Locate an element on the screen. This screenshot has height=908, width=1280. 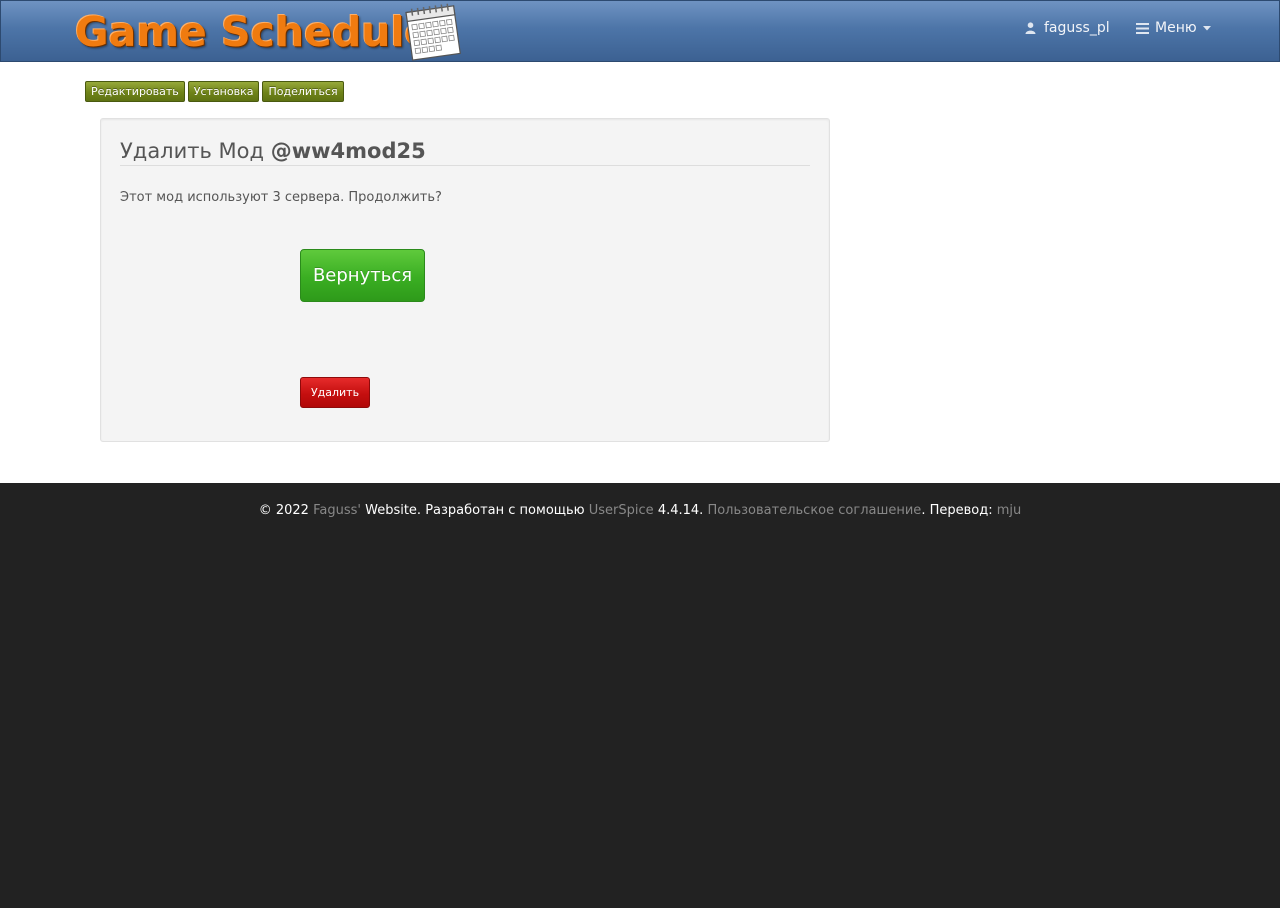
site-link: Faguss' is located at coordinates (337, 510).